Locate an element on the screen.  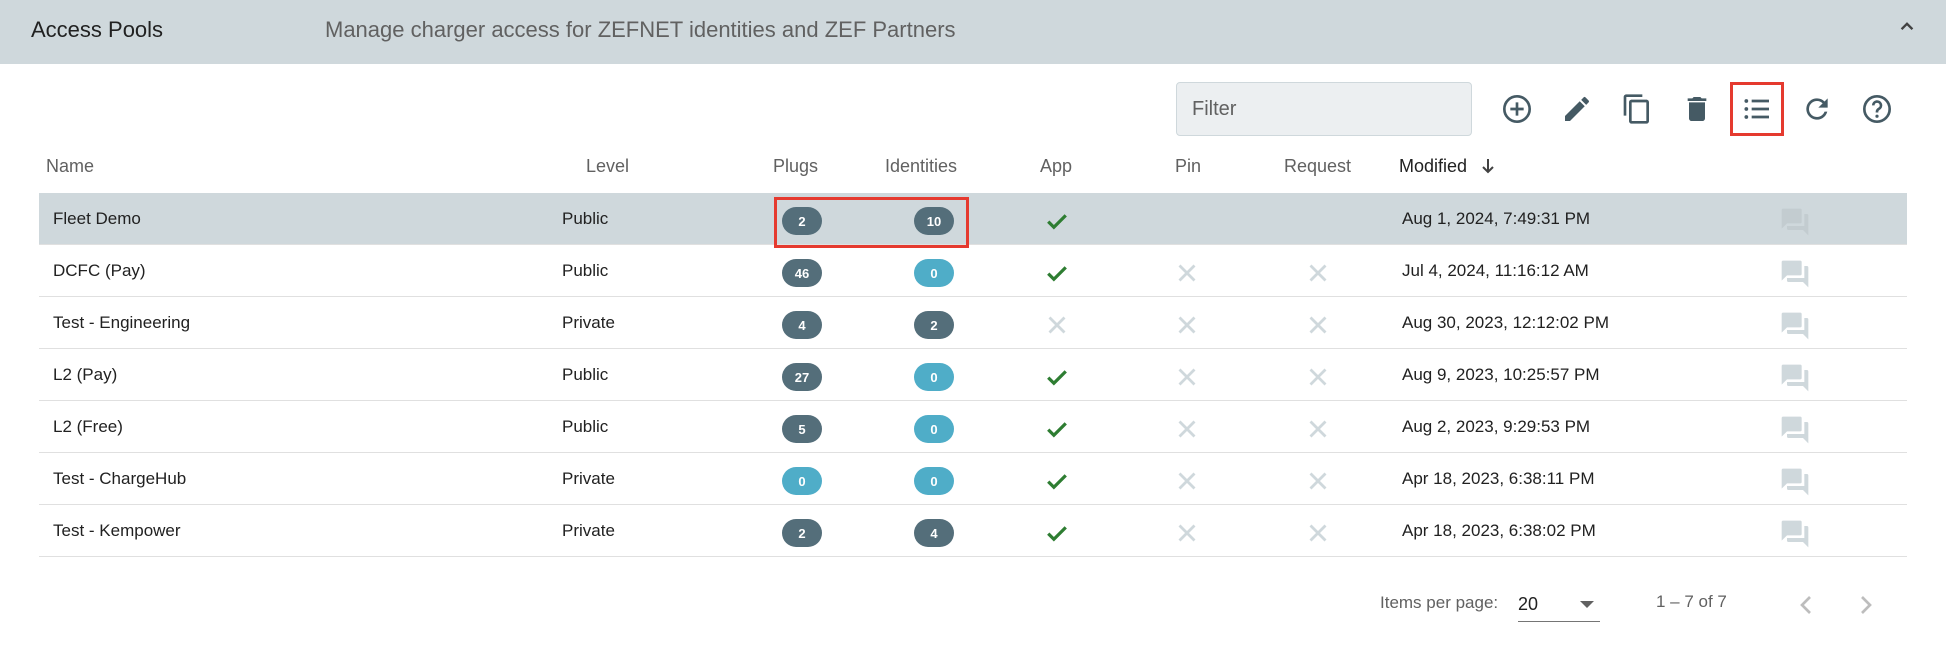
delete-icon is located at coordinates (1697, 109).